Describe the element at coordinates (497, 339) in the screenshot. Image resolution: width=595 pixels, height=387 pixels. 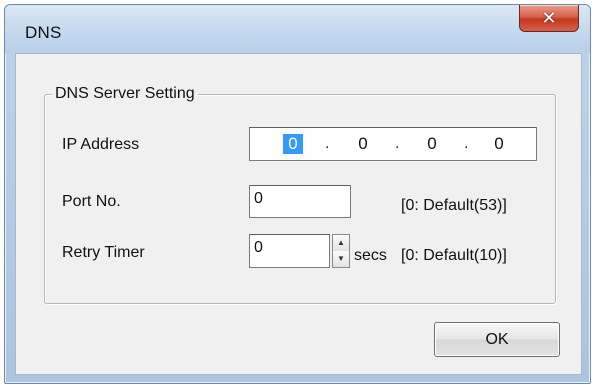
I see `ok-button: OK` at that location.